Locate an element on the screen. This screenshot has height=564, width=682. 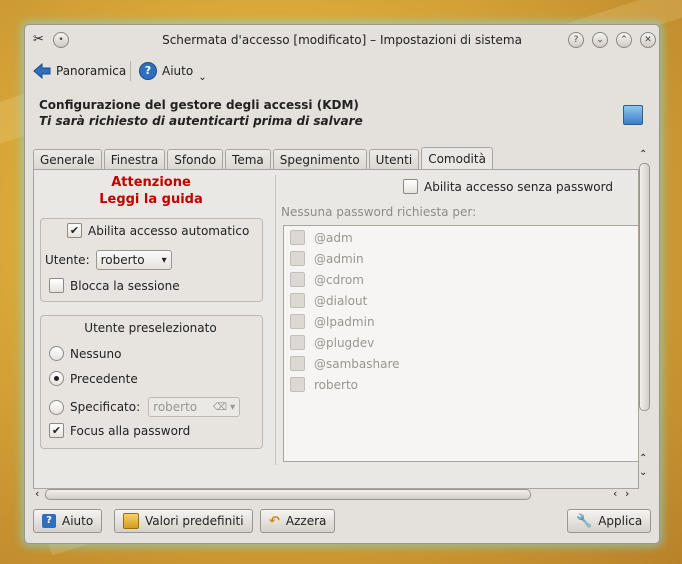
tab-spegnimento: Spegnimento is located at coordinates (319, 159).